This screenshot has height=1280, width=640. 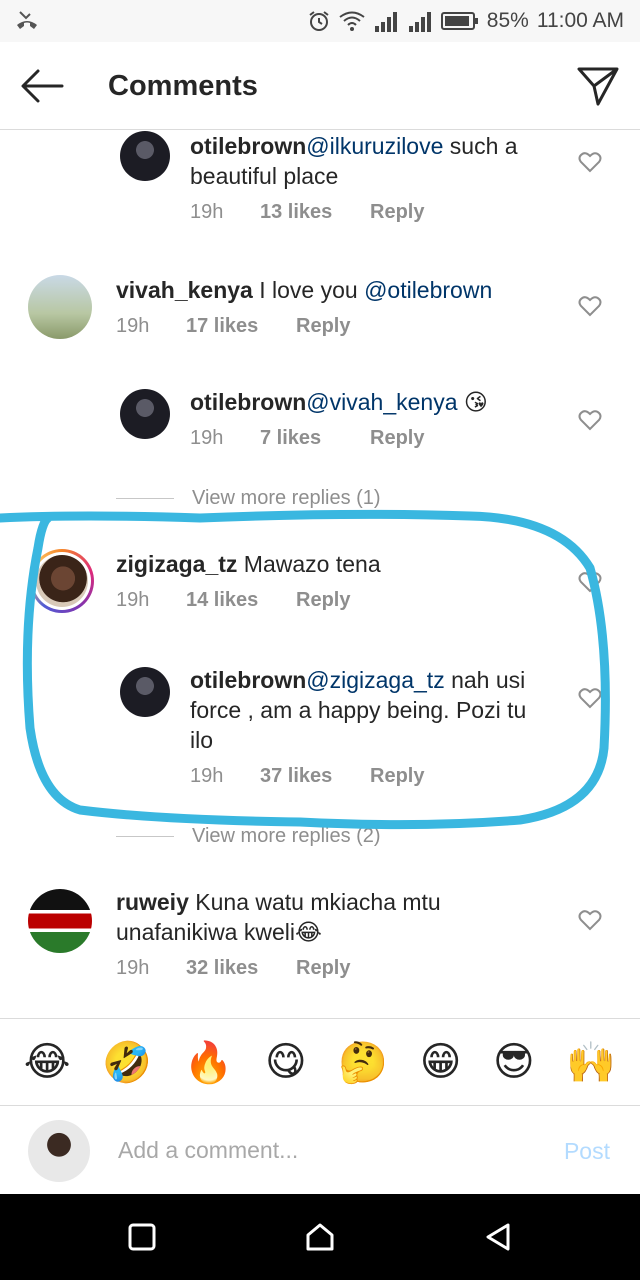 I want to click on emoji-button: 😎, so click(x=514, y=1062).